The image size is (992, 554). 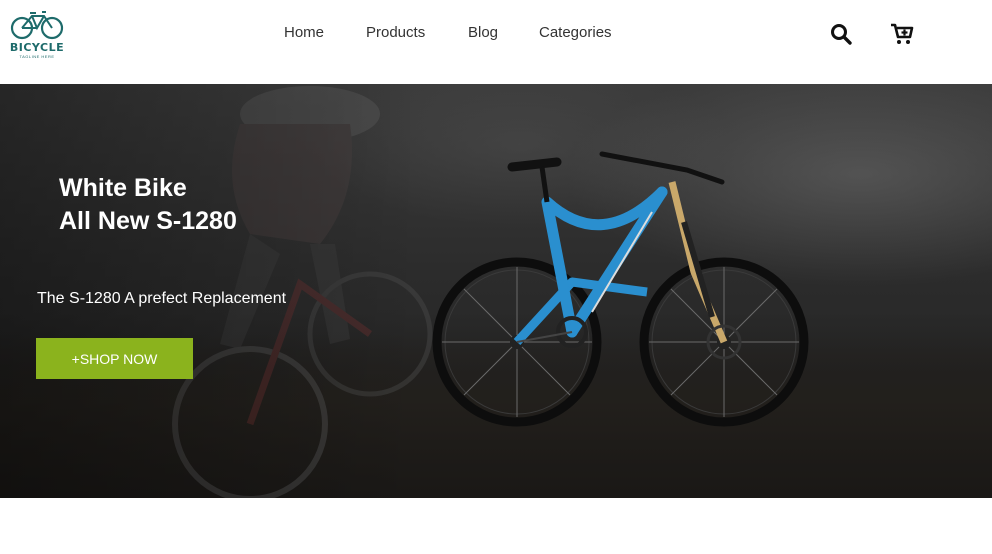 I want to click on nav-products: Products, so click(x=395, y=32).